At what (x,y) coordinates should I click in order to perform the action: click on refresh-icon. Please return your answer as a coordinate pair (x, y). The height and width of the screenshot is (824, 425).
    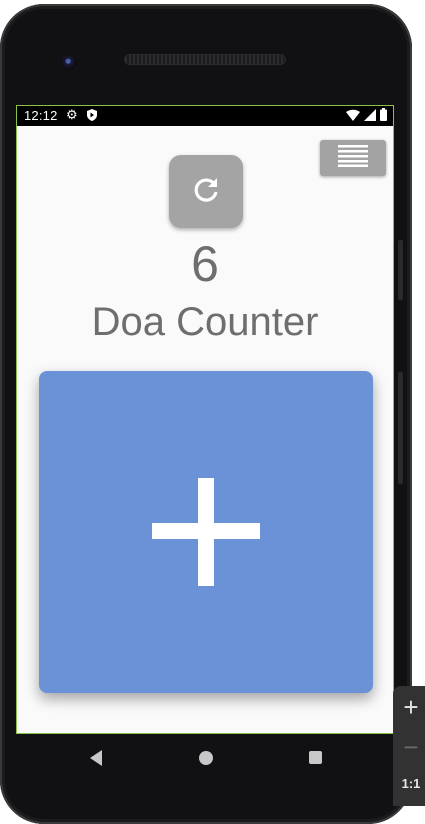
    Looking at the image, I should click on (206, 192).